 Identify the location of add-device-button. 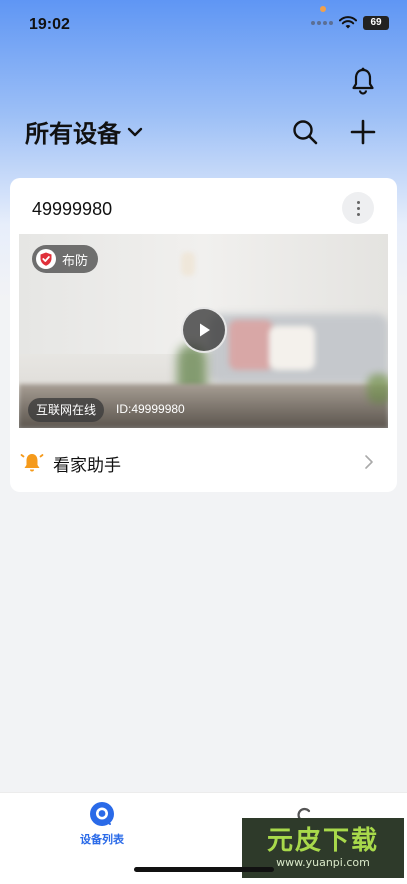
(363, 132).